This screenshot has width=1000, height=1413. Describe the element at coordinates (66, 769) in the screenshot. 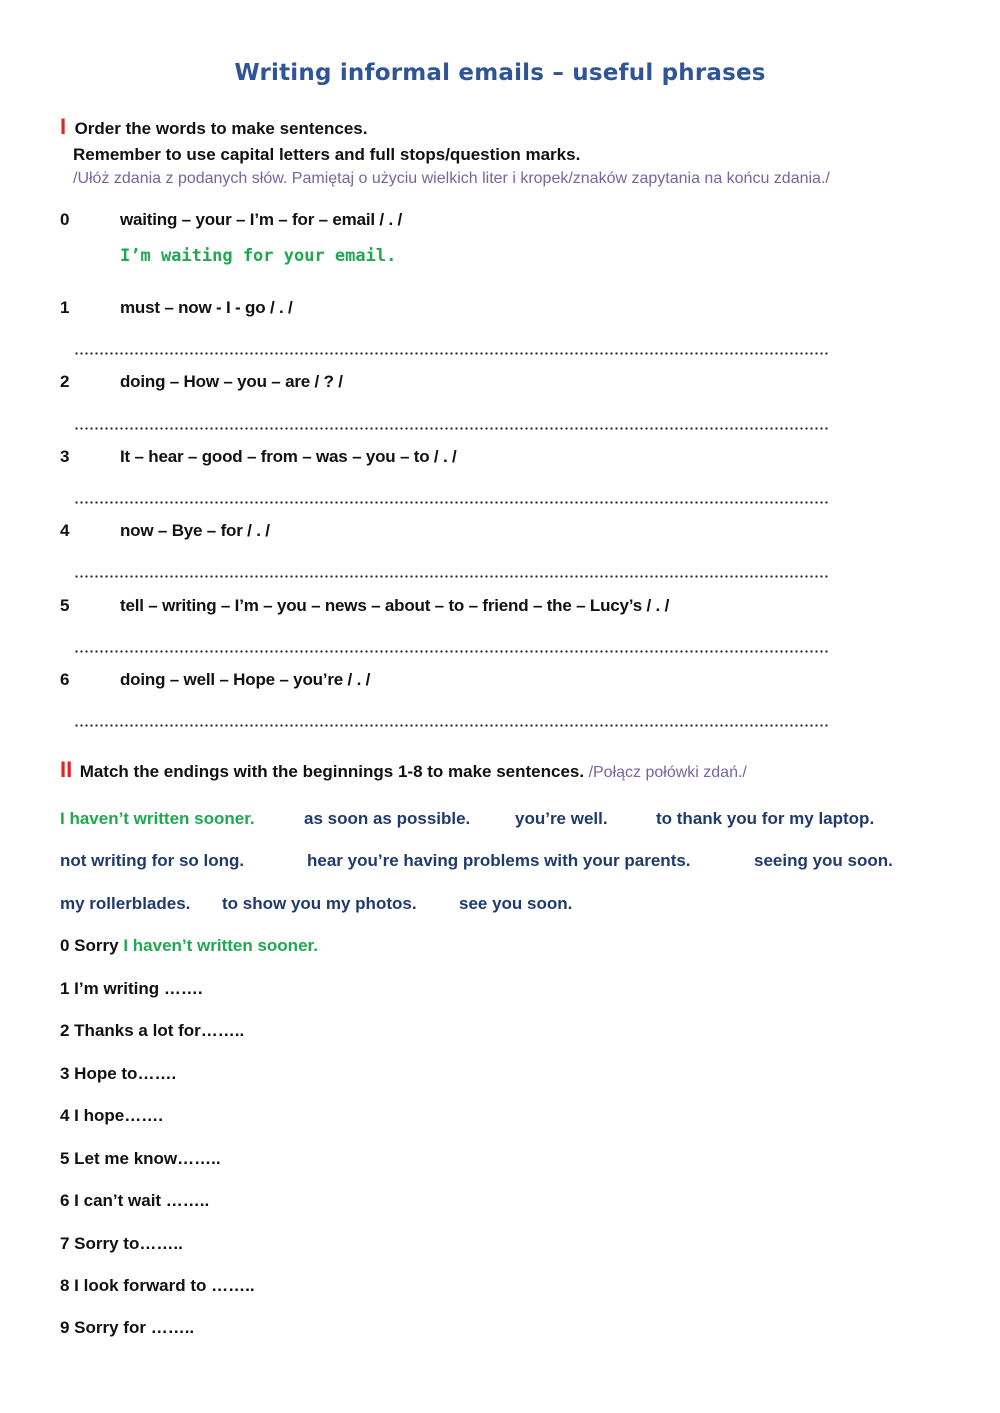

I see `section2-number: II` at that location.